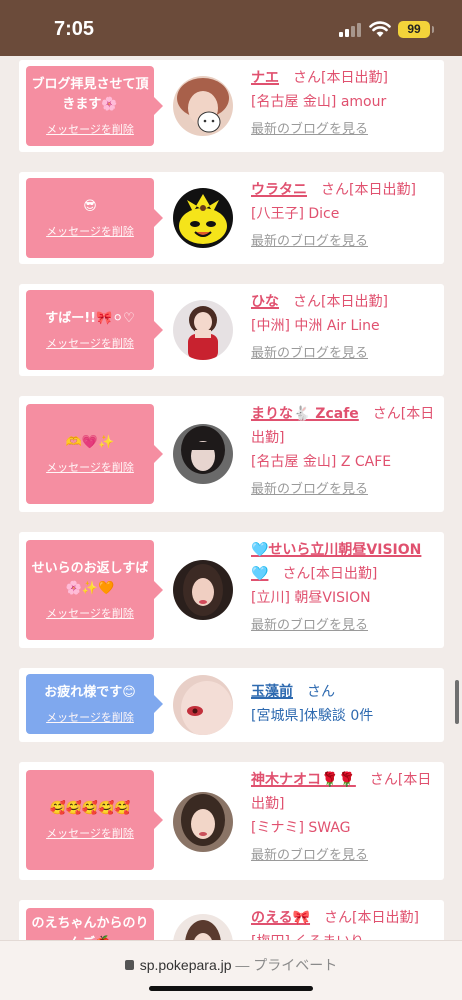  Describe the element at coordinates (231, 988) in the screenshot. I see `home-indicator` at that location.